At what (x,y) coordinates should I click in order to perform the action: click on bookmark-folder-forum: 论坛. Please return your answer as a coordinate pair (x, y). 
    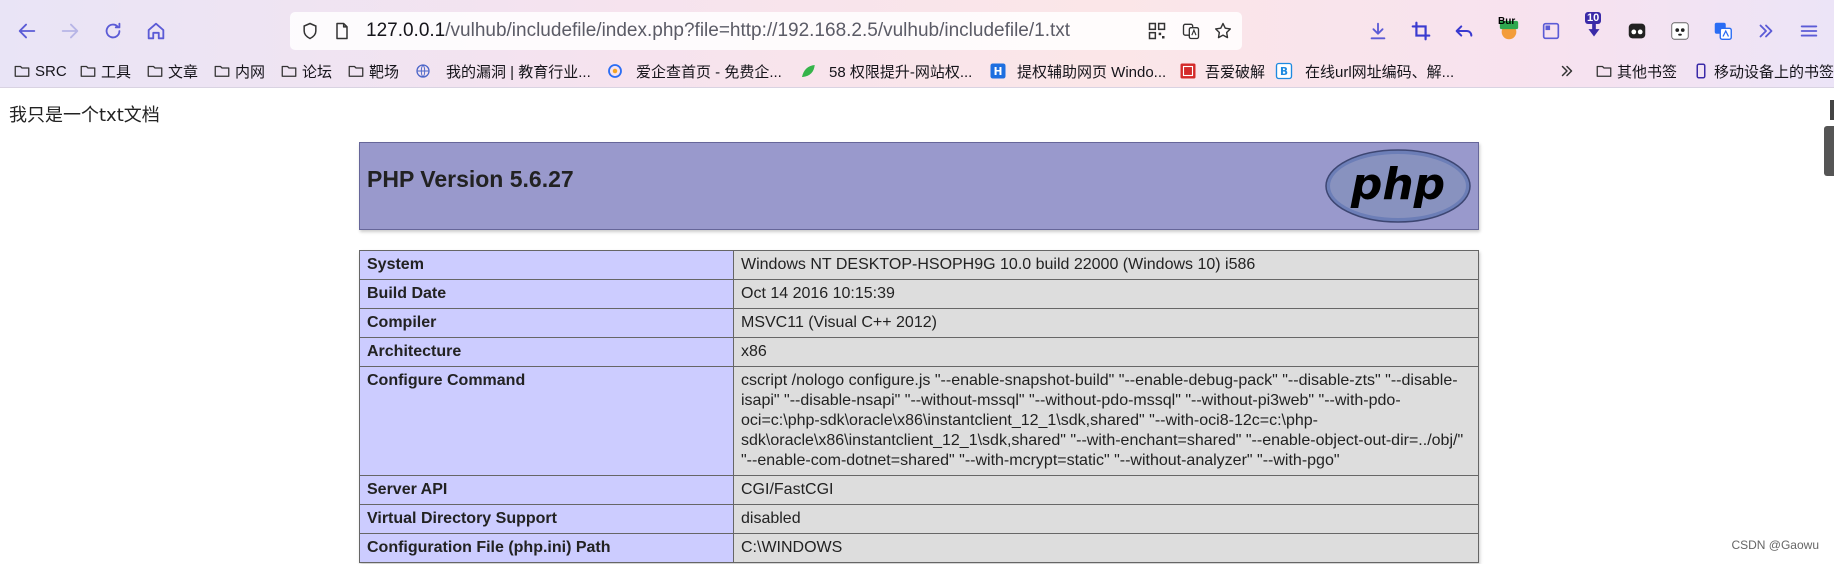
    Looking at the image, I should click on (306, 71).